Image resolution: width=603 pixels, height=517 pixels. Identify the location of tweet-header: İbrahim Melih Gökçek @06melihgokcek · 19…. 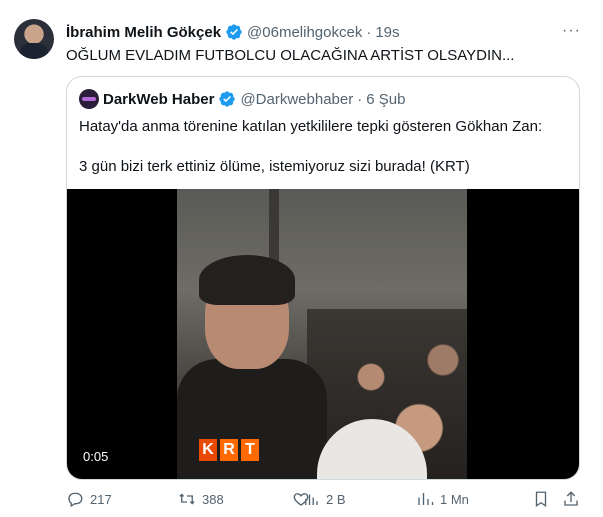
(233, 32).